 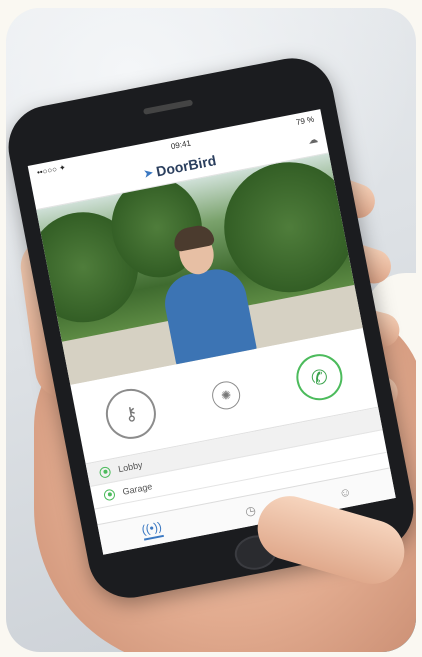 What do you see at coordinates (313, 140) in the screenshot?
I see `cloud-icon: ☁` at bounding box center [313, 140].